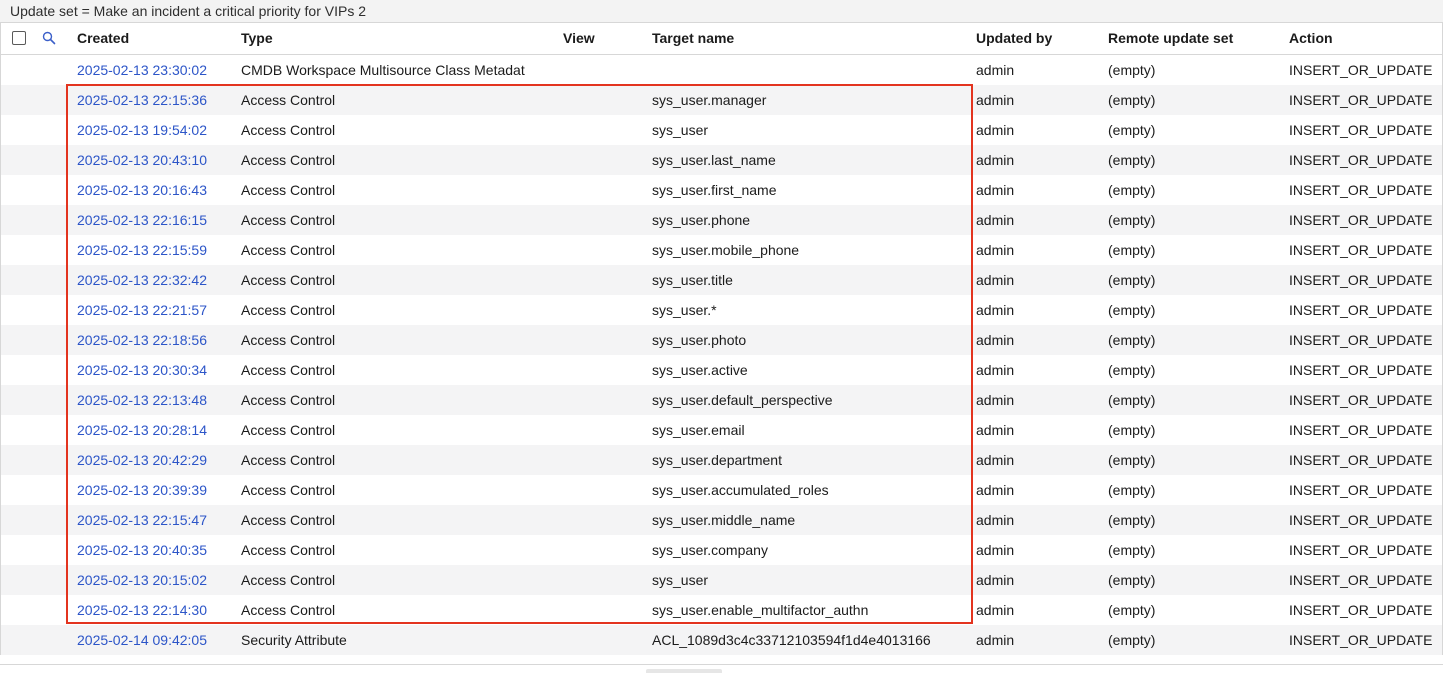 The width and height of the screenshot is (1443, 673). Describe the element at coordinates (142, 520) in the screenshot. I see `created-link: 2025-02-13 22:15:47` at that location.